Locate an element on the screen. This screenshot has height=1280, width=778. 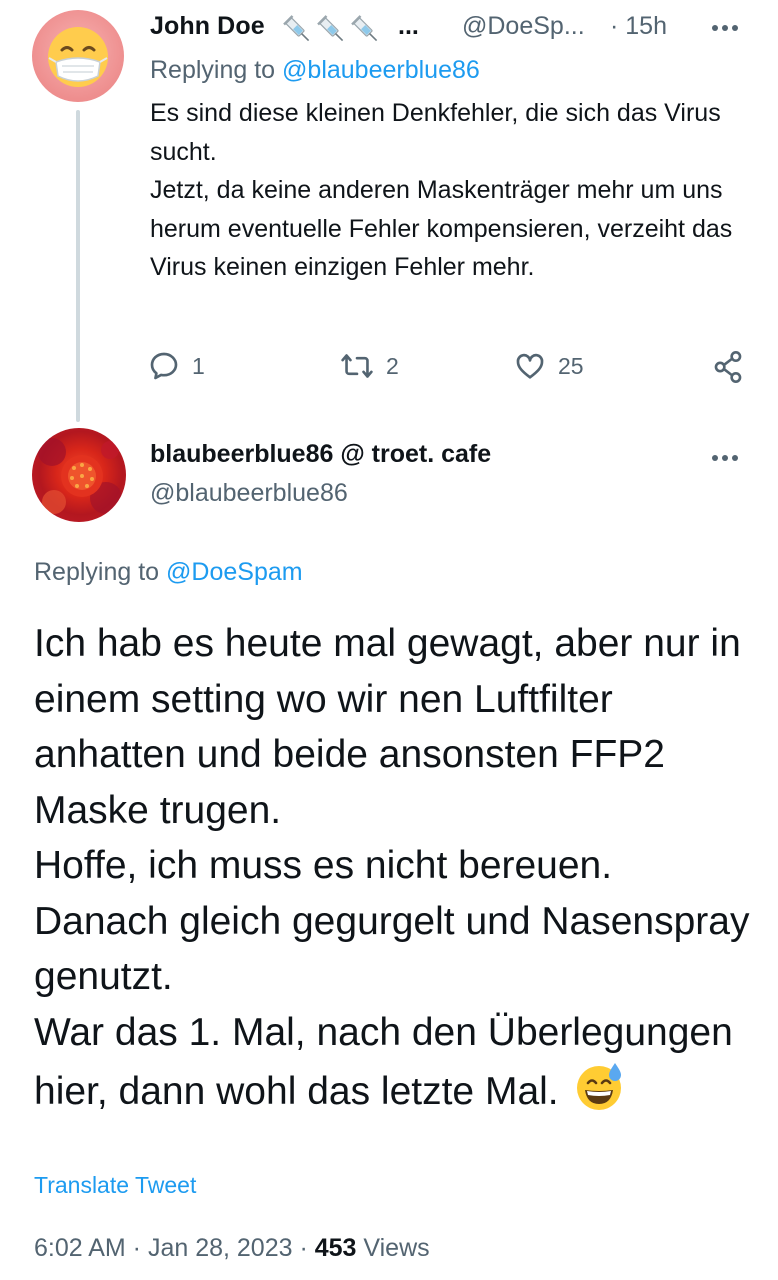
share-icon is located at coordinates (728, 367).